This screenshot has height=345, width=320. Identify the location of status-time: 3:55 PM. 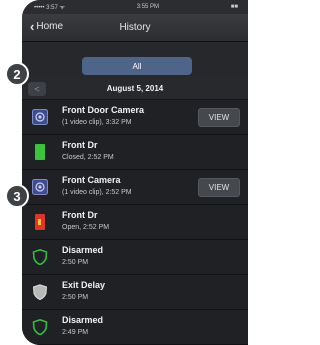
(148, 7).